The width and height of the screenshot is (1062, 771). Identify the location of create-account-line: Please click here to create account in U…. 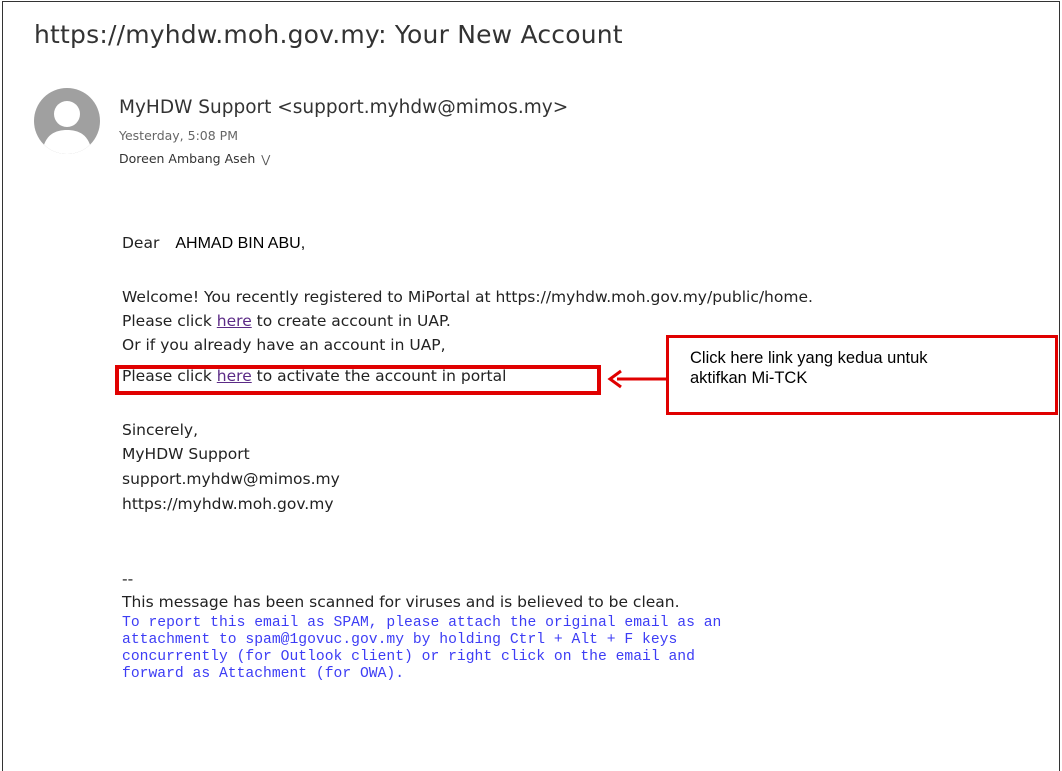
(286, 321).